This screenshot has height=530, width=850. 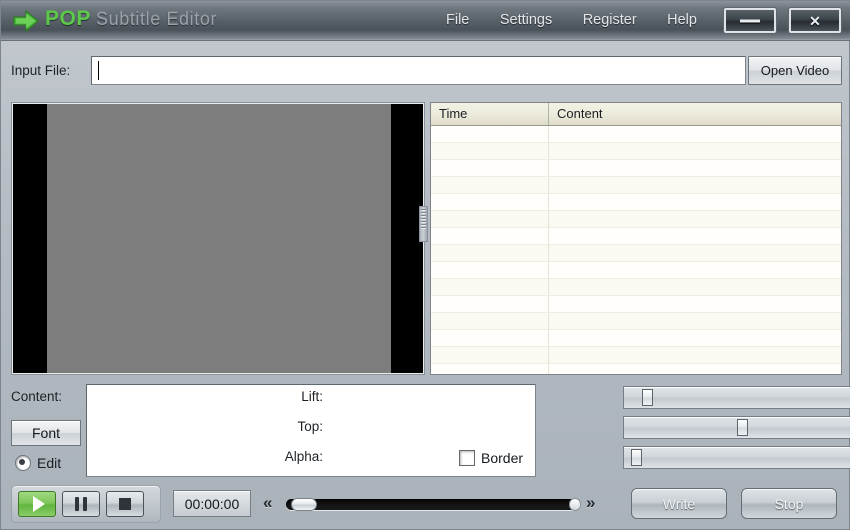 I want to click on close-button: ✕, so click(x=815, y=20).